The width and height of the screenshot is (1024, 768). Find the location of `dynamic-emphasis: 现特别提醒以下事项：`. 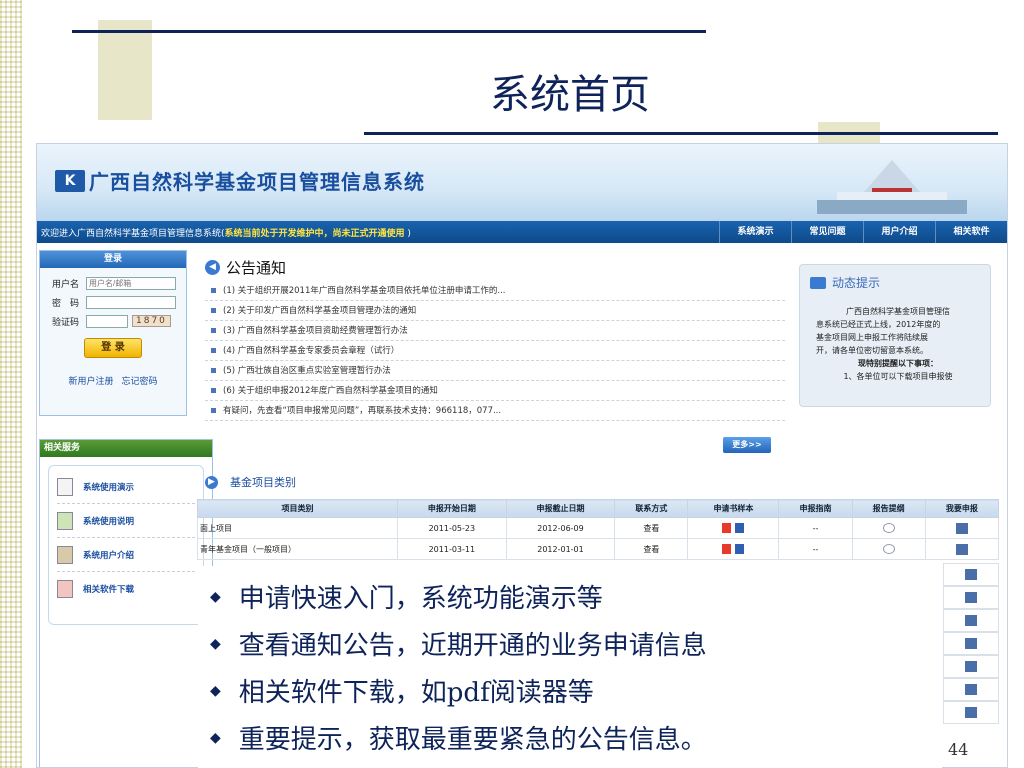

dynamic-emphasis: 现特别提醒以下事项： is located at coordinates (898, 363).